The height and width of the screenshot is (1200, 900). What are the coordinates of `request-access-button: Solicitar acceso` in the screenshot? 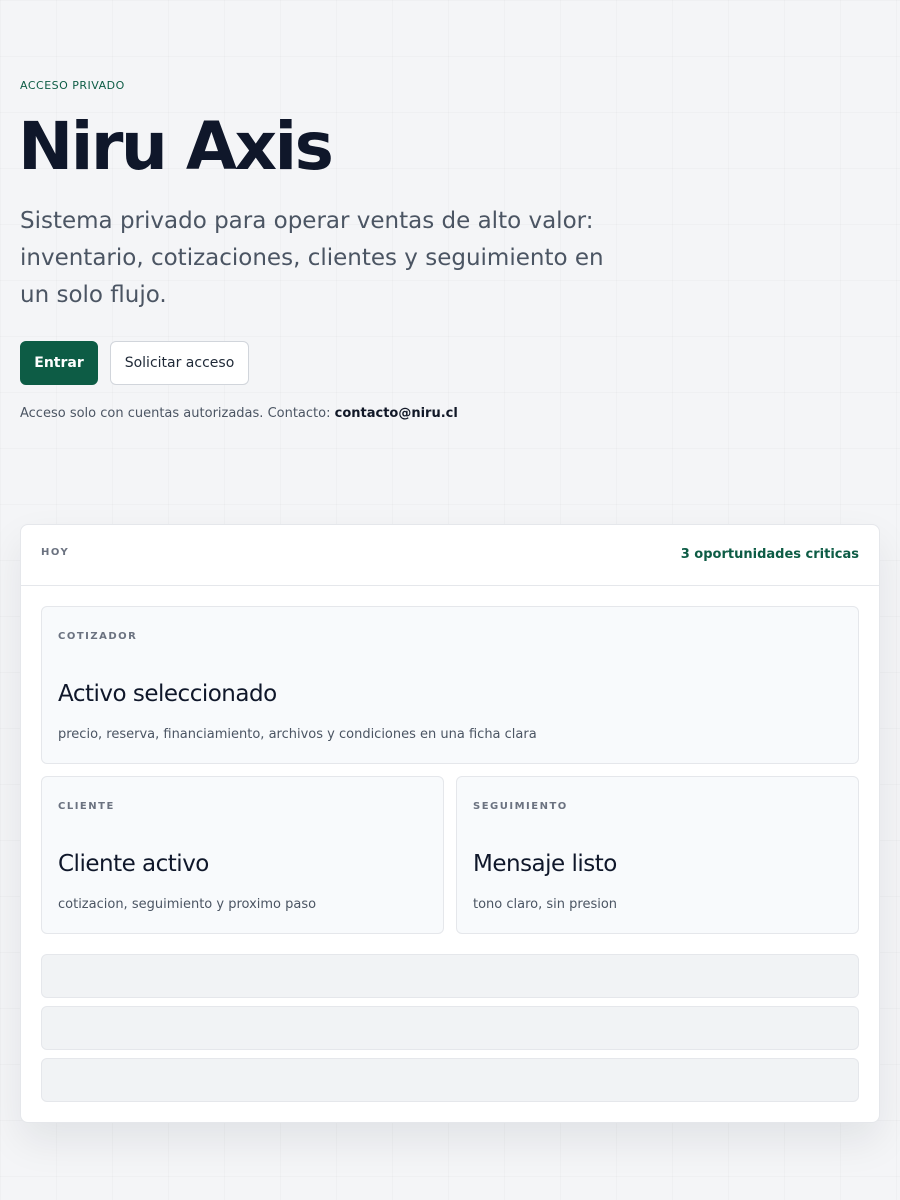 It's located at (179, 363).